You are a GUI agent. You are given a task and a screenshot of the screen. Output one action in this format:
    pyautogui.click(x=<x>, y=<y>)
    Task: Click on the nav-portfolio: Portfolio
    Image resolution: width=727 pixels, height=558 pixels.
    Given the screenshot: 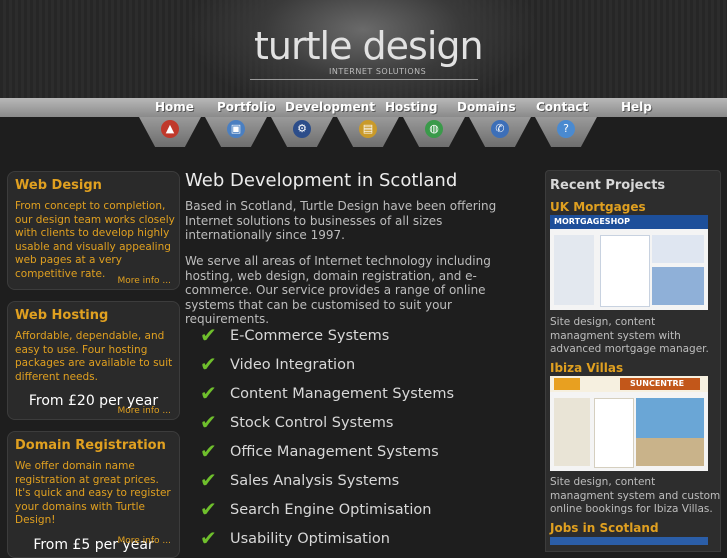 What is the action you would take?
    pyautogui.click(x=246, y=107)
    